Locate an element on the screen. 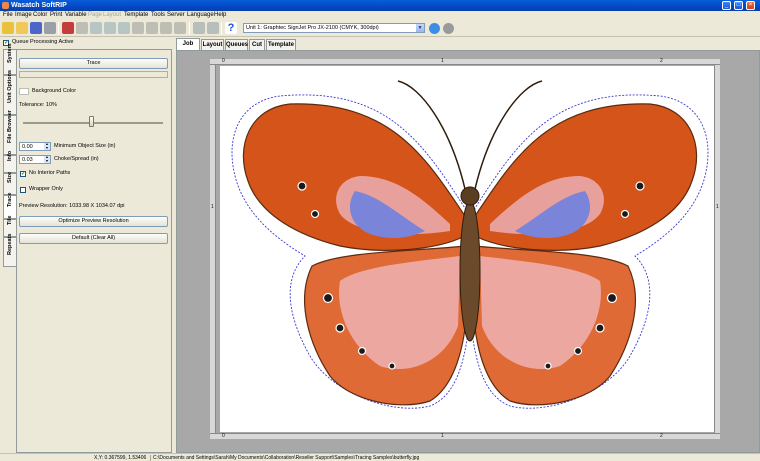 The image size is (760, 461). status-coordinates: X,Y: 0.367599, 1.53406 is located at coordinates (120, 458).